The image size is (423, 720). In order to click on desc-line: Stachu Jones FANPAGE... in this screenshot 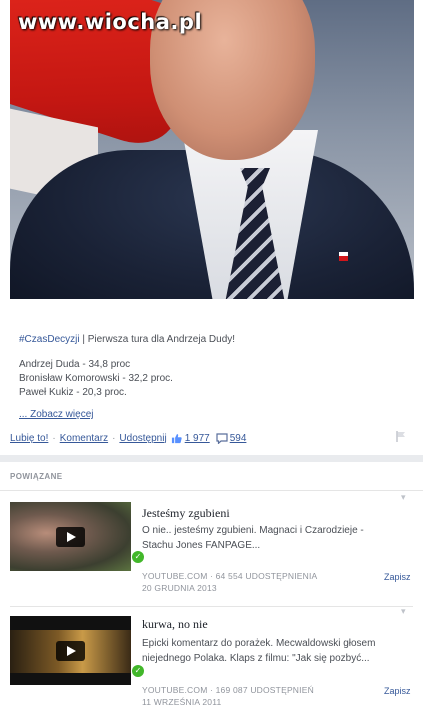, I will do `click(201, 545)`.